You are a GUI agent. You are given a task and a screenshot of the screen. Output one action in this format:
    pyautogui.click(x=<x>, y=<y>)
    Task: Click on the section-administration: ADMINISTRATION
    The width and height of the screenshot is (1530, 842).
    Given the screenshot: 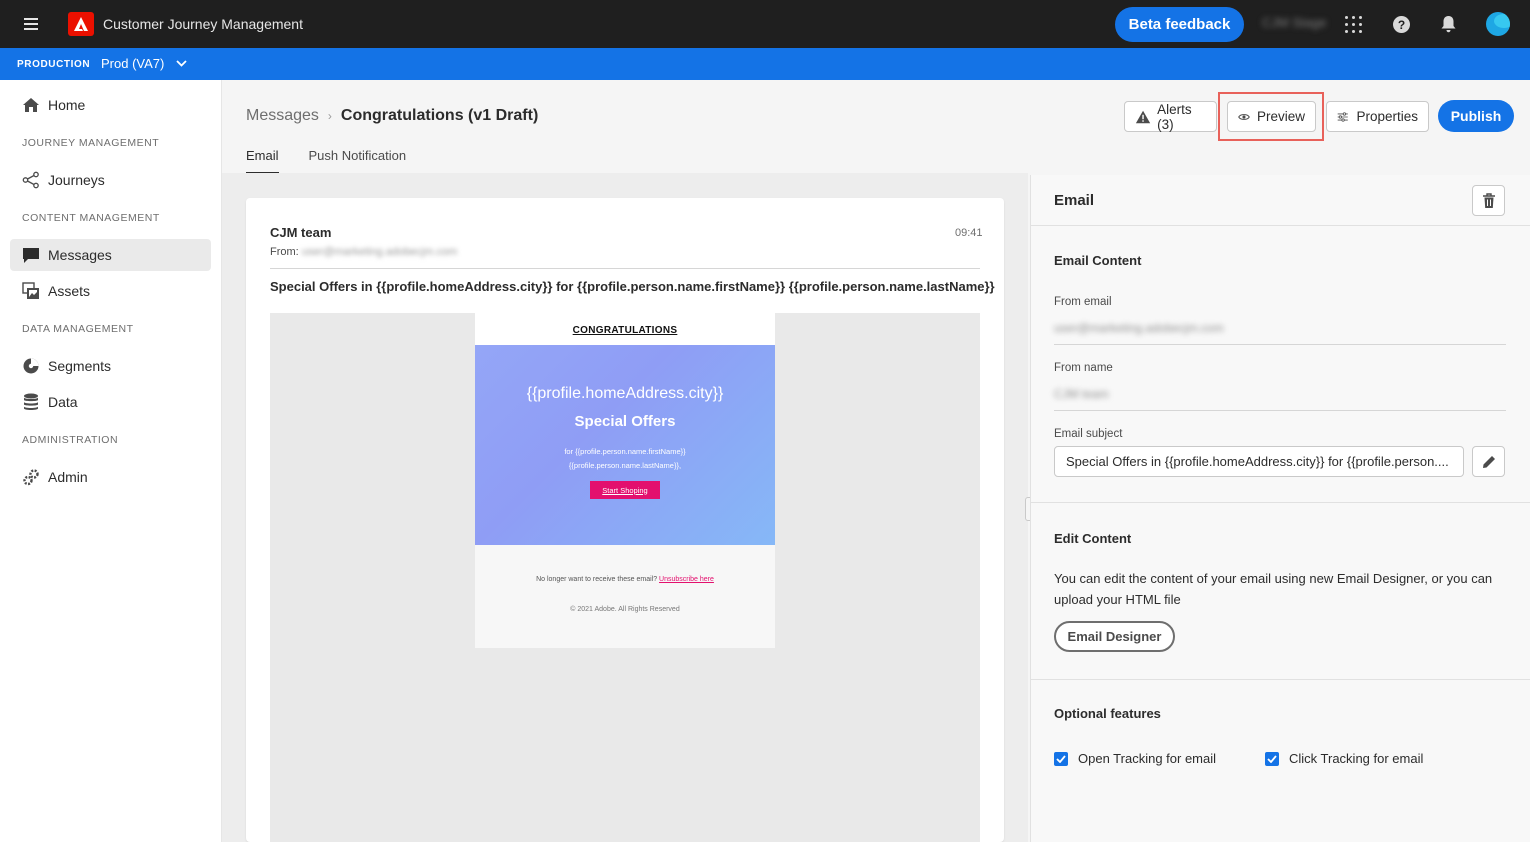 What is the action you would take?
    pyautogui.click(x=70, y=440)
    